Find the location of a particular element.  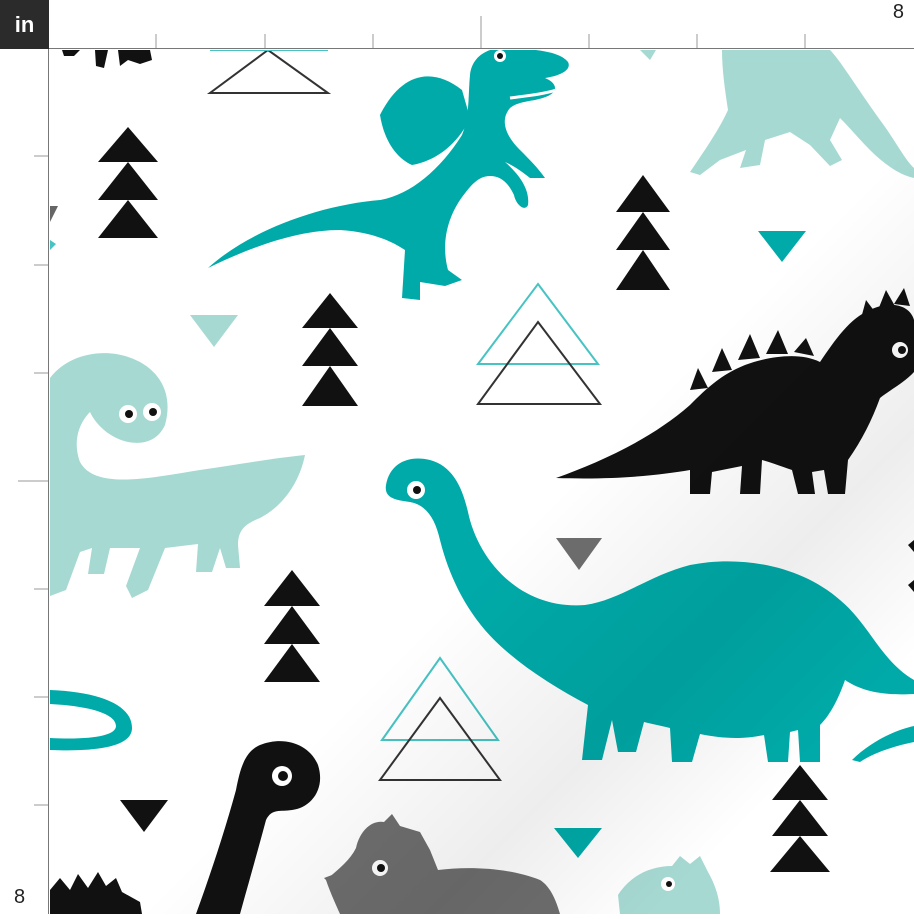

unit-badge: in is located at coordinates (24, 24).